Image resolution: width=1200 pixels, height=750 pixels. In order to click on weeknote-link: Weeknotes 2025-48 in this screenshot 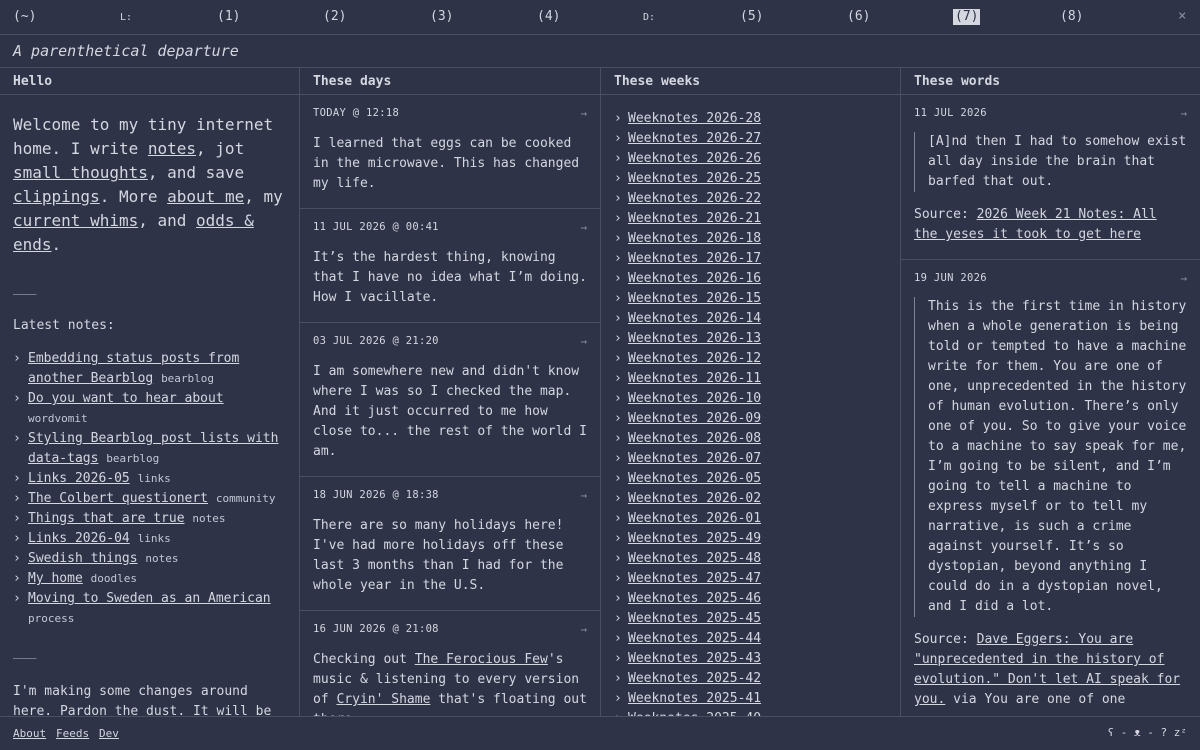, I will do `click(694, 558)`.